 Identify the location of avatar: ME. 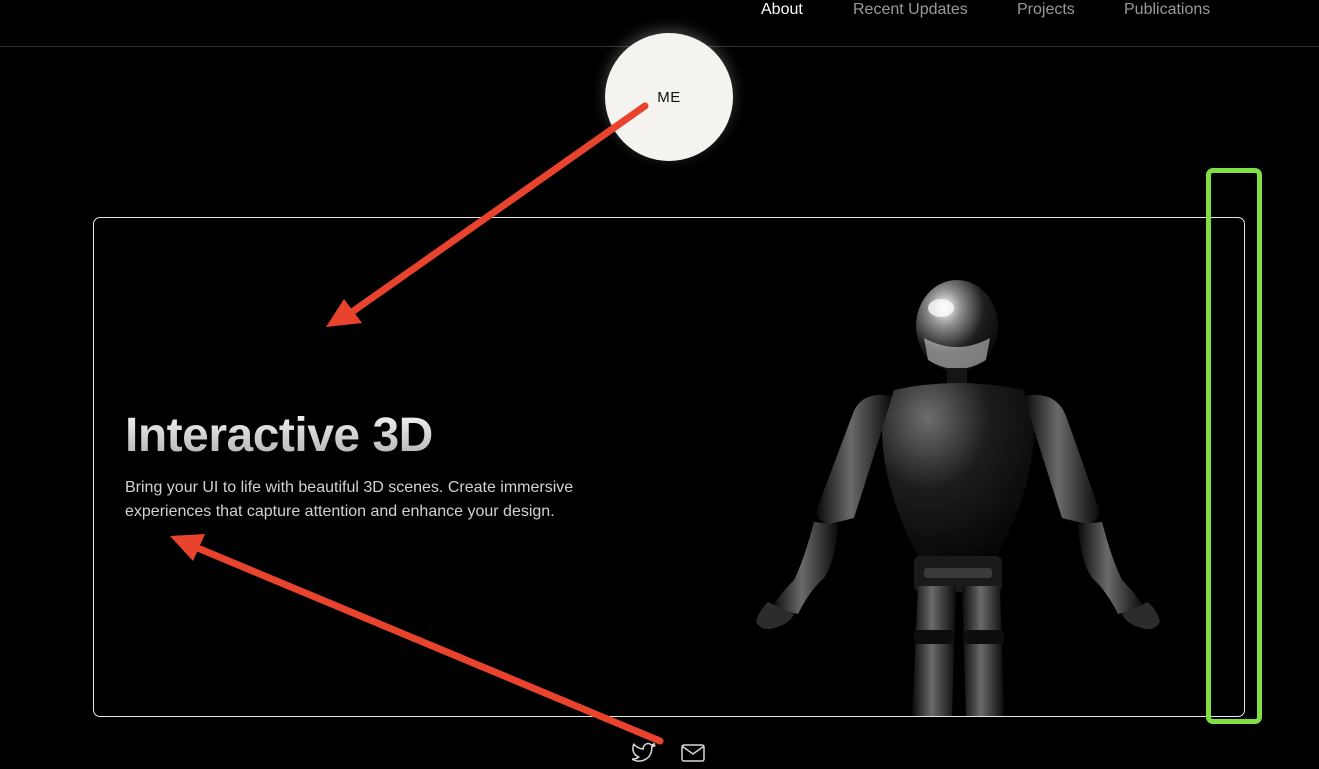
(669, 97).